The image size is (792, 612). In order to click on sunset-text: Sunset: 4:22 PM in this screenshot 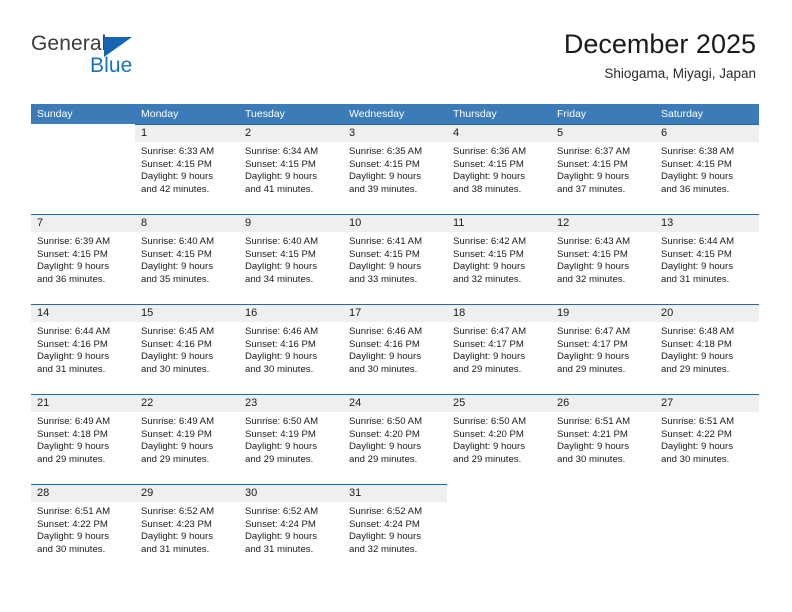, I will do `click(696, 434)`.